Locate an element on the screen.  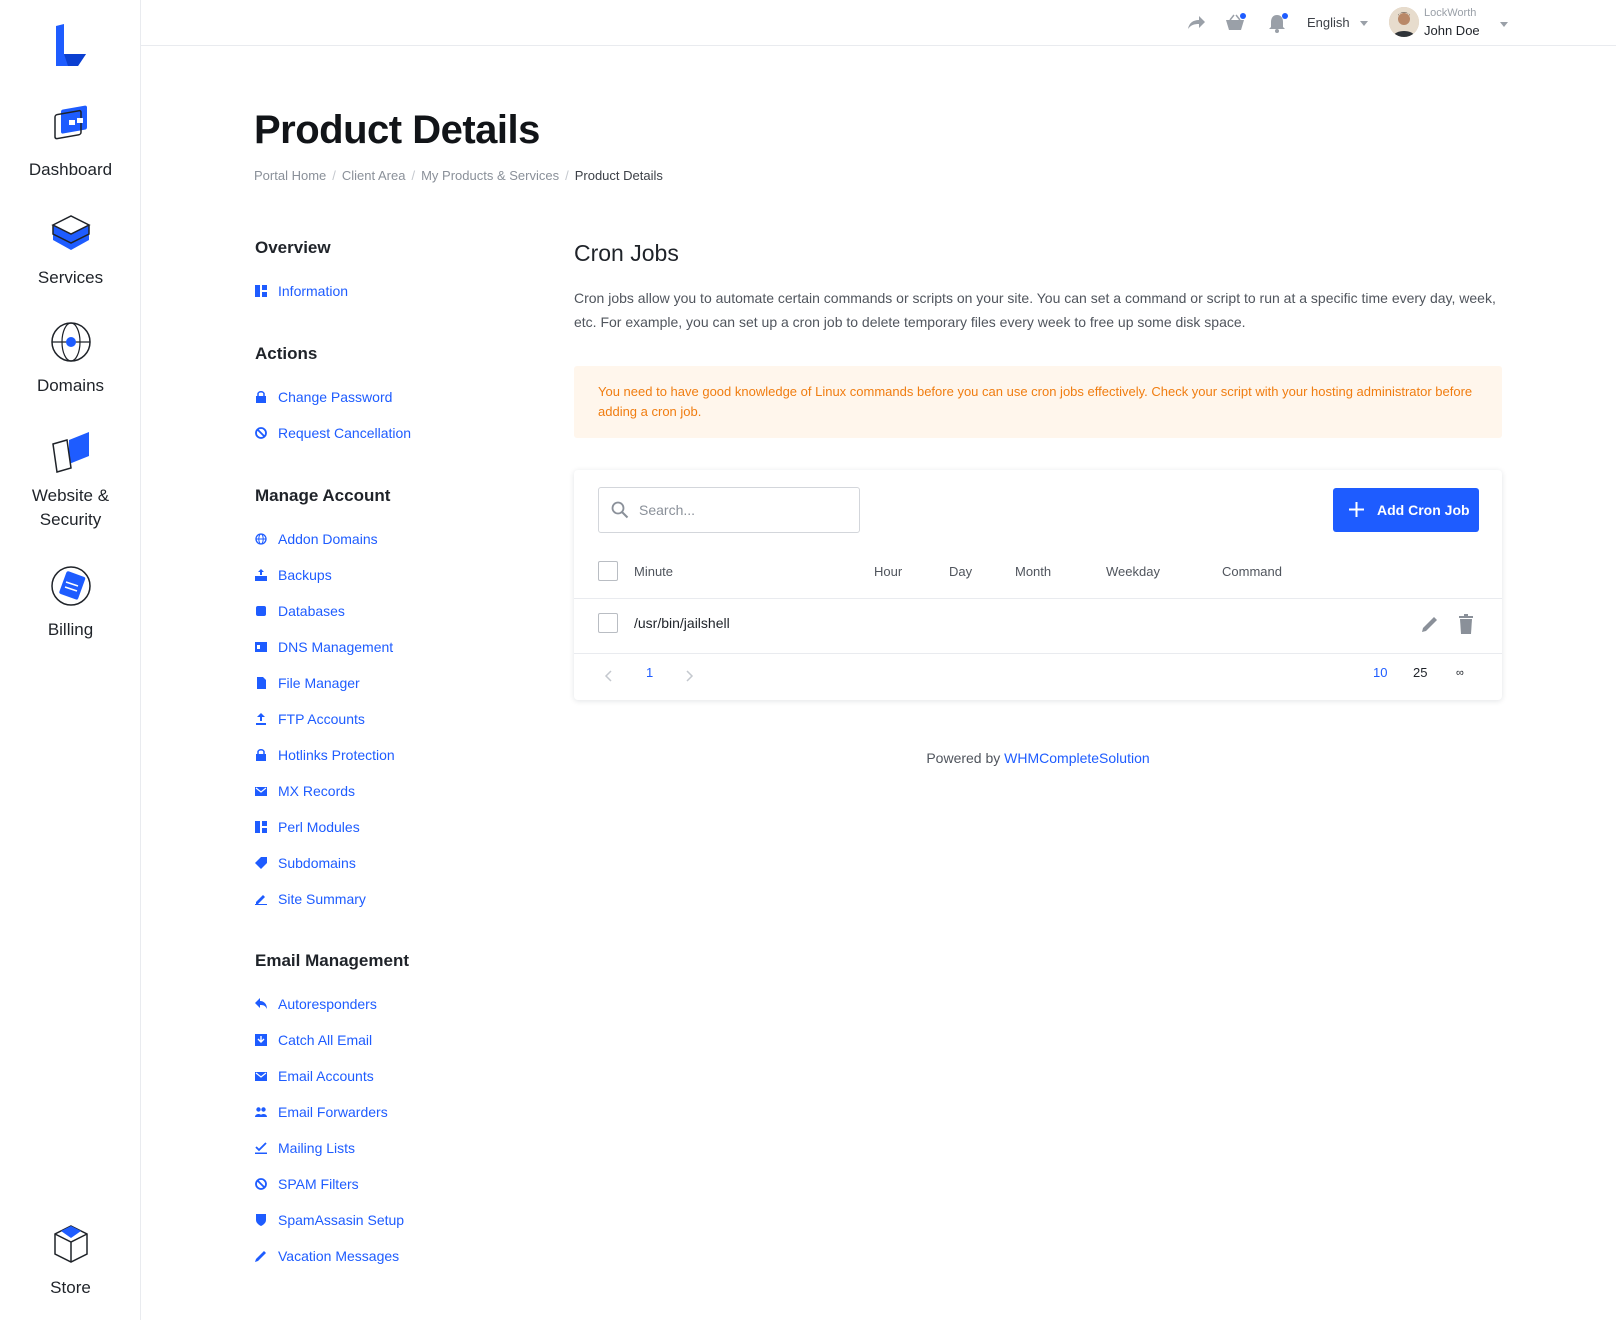
rail-item-billing: Billing is located at coordinates (70, 603).